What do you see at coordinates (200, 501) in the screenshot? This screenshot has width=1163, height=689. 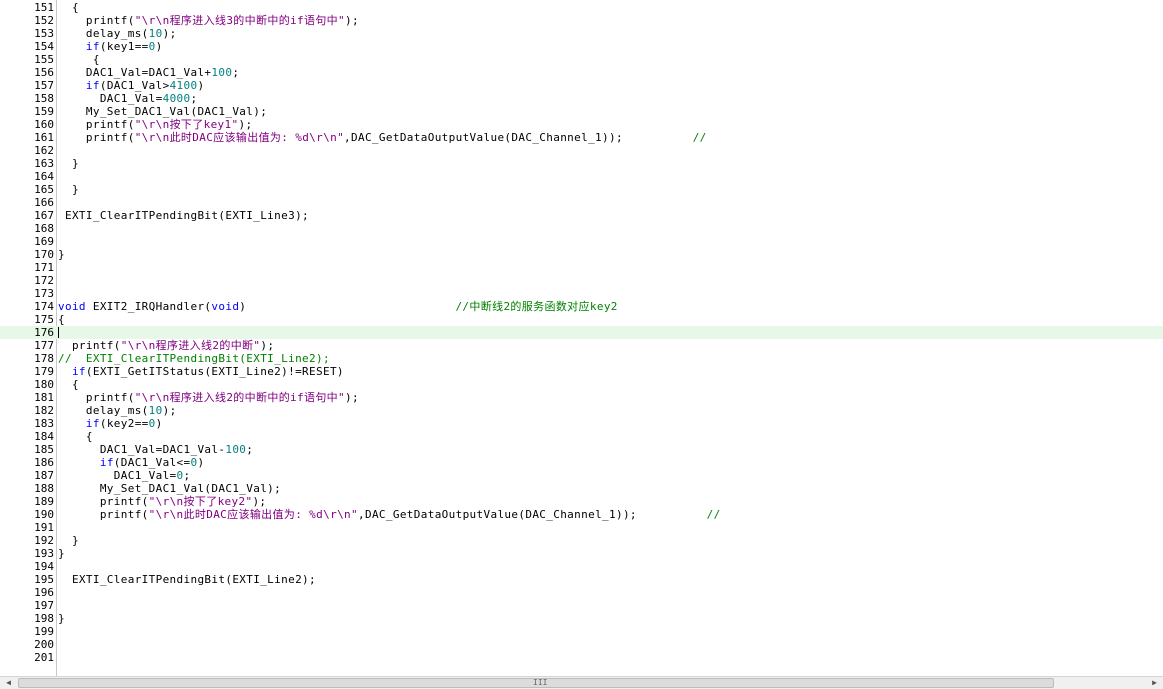 I see `code-token: "\r\n按下了key2"` at bounding box center [200, 501].